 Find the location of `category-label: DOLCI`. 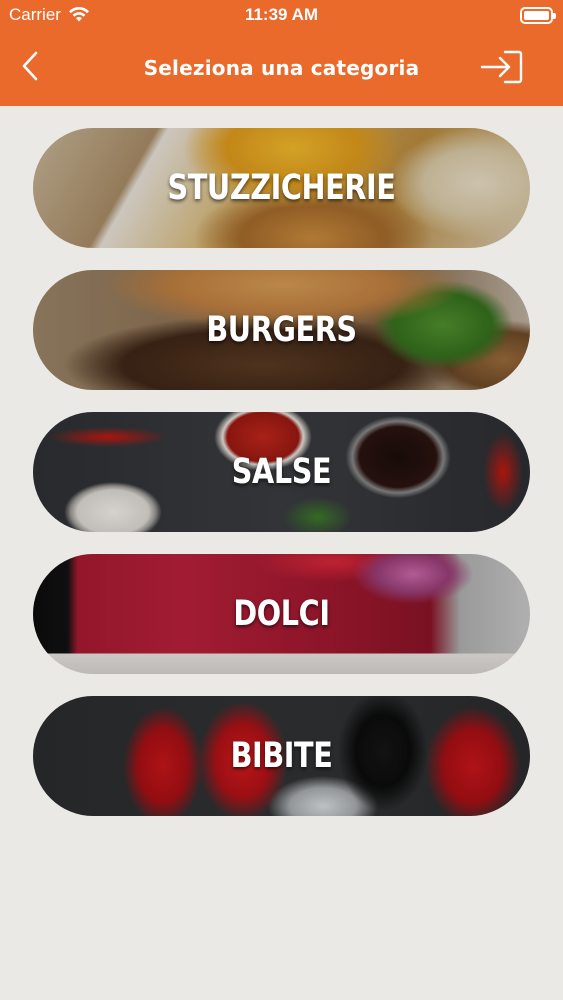

category-label: DOLCI is located at coordinates (281, 614).